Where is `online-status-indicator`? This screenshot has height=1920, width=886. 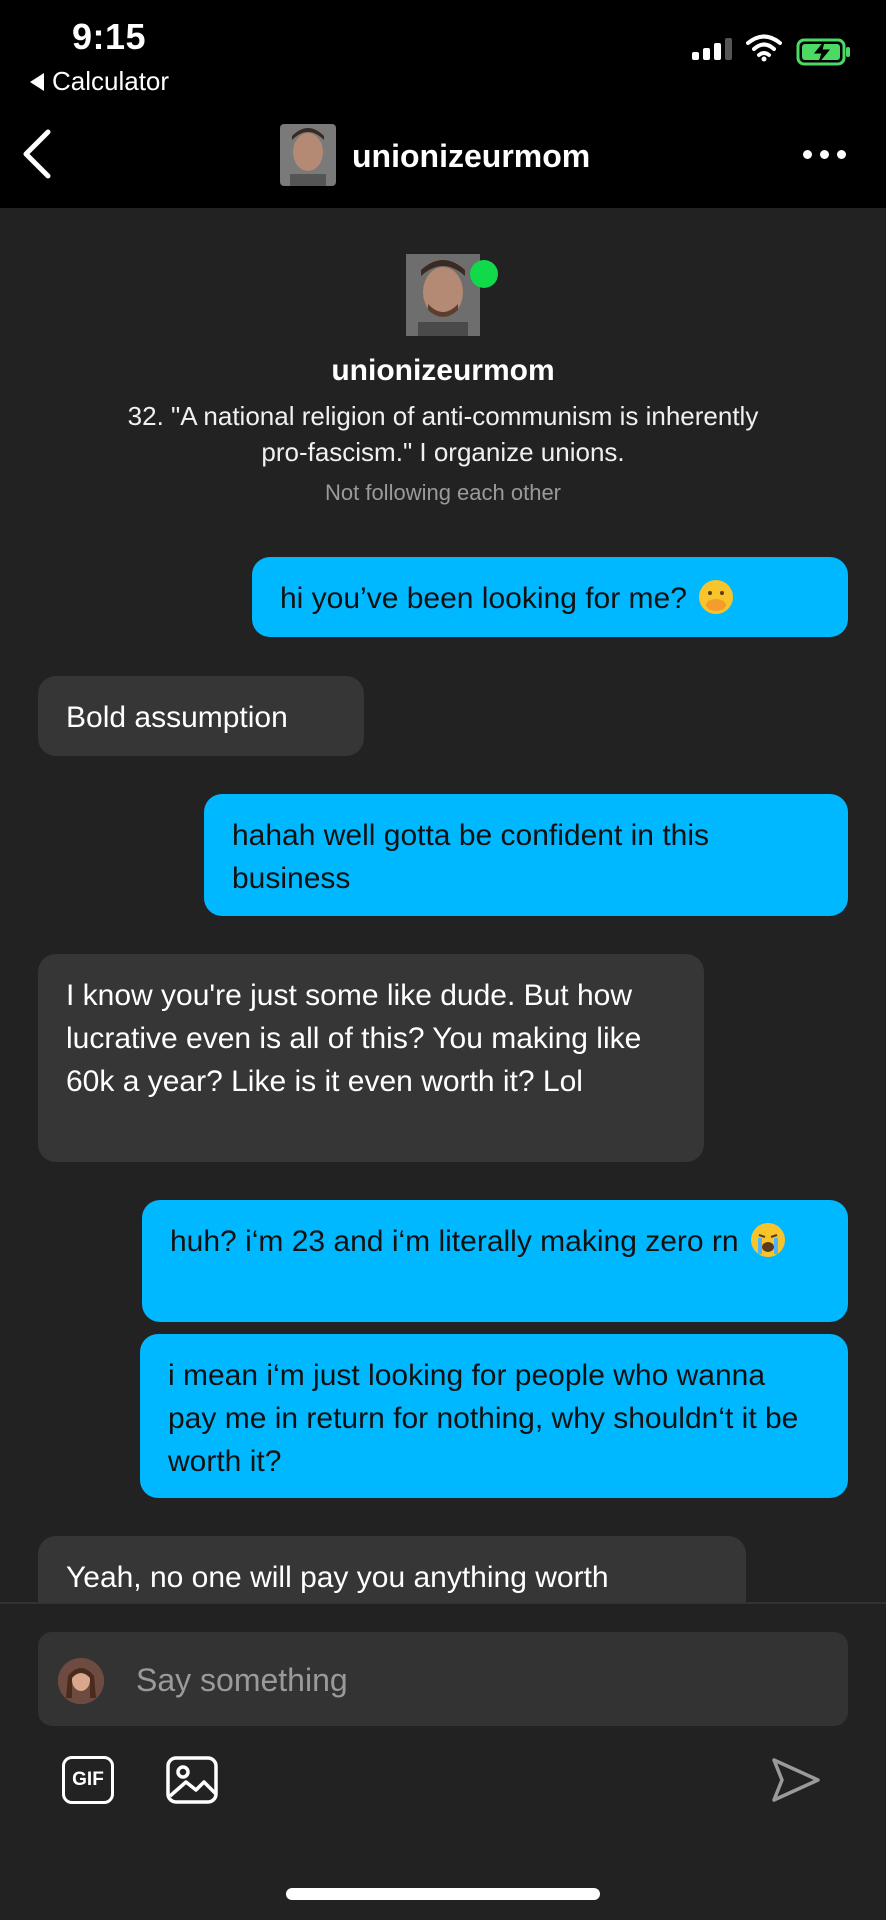
online-status-indicator is located at coordinates (484, 274).